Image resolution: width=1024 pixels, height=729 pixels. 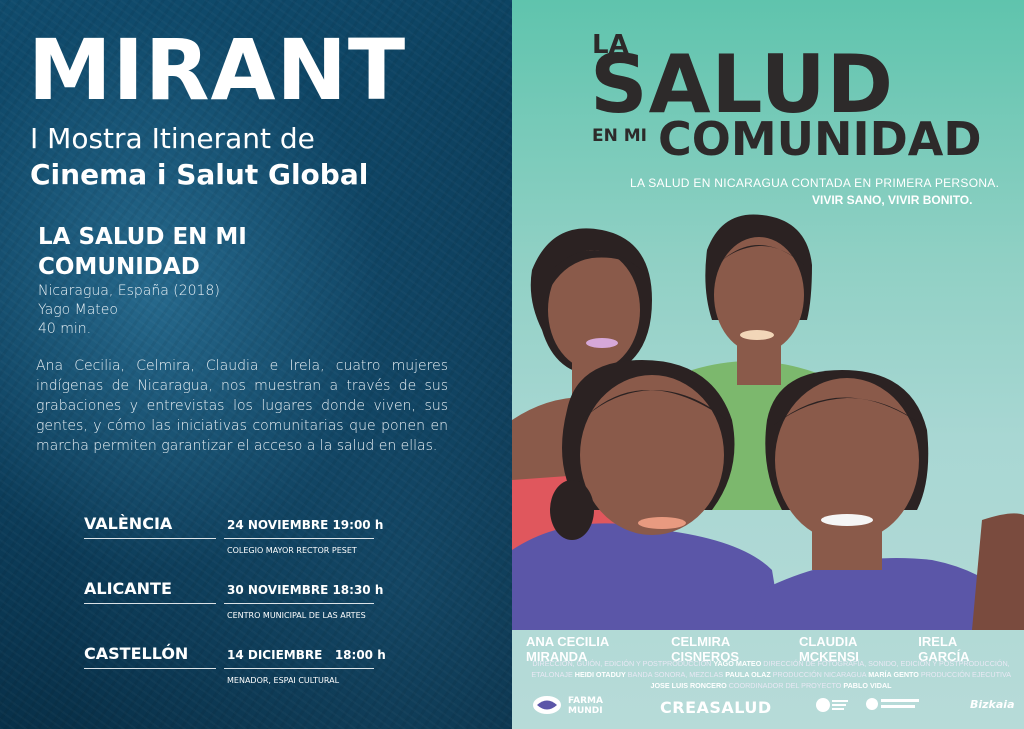 What do you see at coordinates (585, 706) in the screenshot?
I see `farmamundi-logo: FARMA MUNDI` at bounding box center [585, 706].